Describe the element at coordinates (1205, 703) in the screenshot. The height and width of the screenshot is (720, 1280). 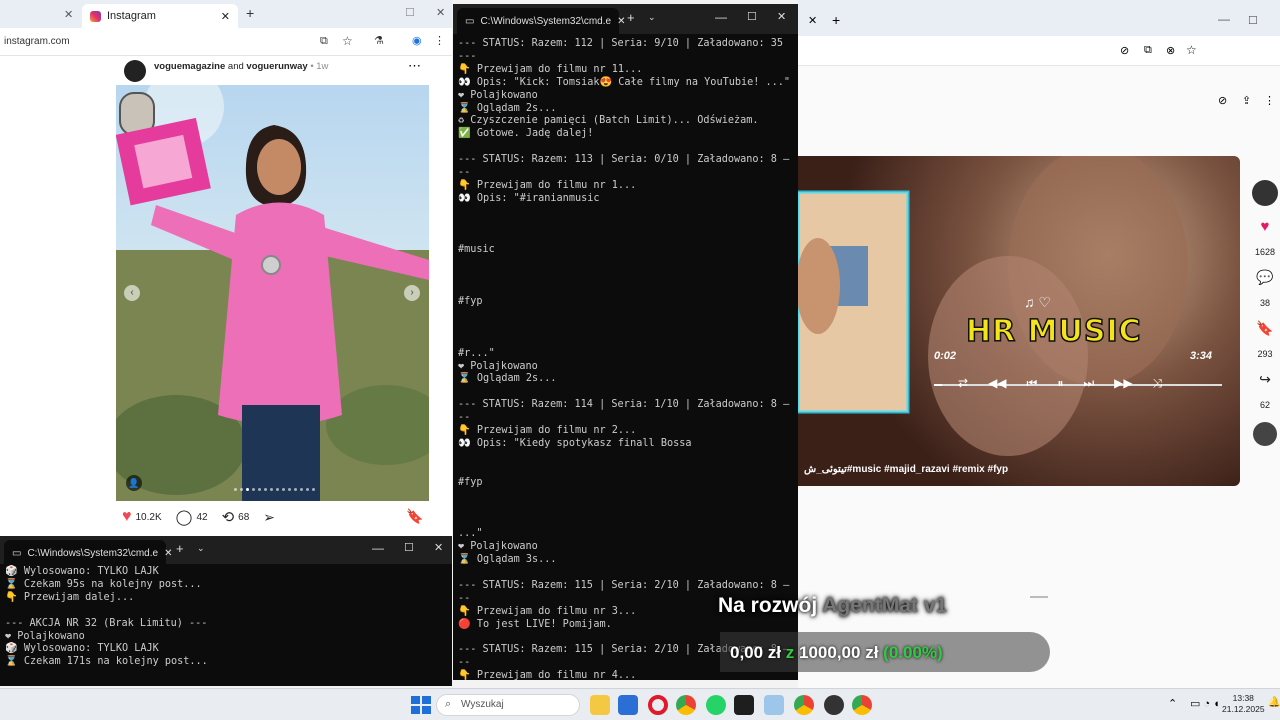
I see `tray-icons: ▭ ◔ ◖` at that location.